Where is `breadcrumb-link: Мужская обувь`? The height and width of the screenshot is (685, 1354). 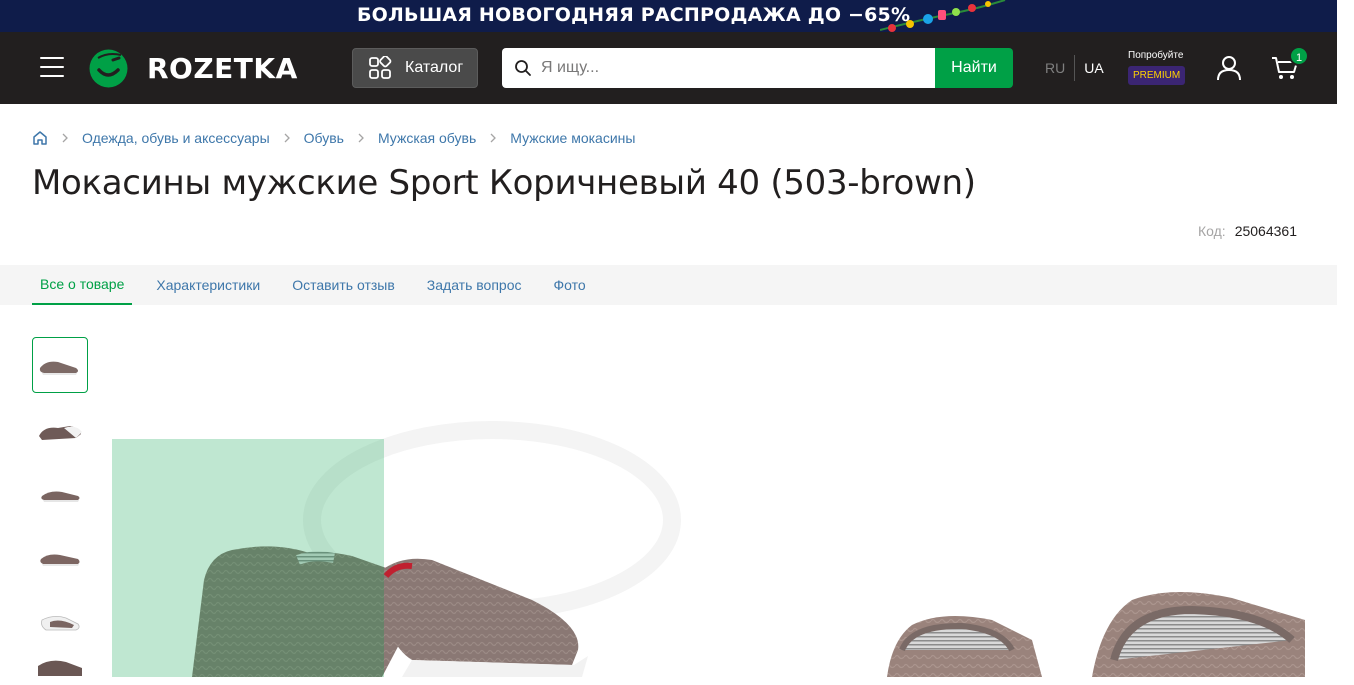
breadcrumb-link: Мужская обувь is located at coordinates (427, 138).